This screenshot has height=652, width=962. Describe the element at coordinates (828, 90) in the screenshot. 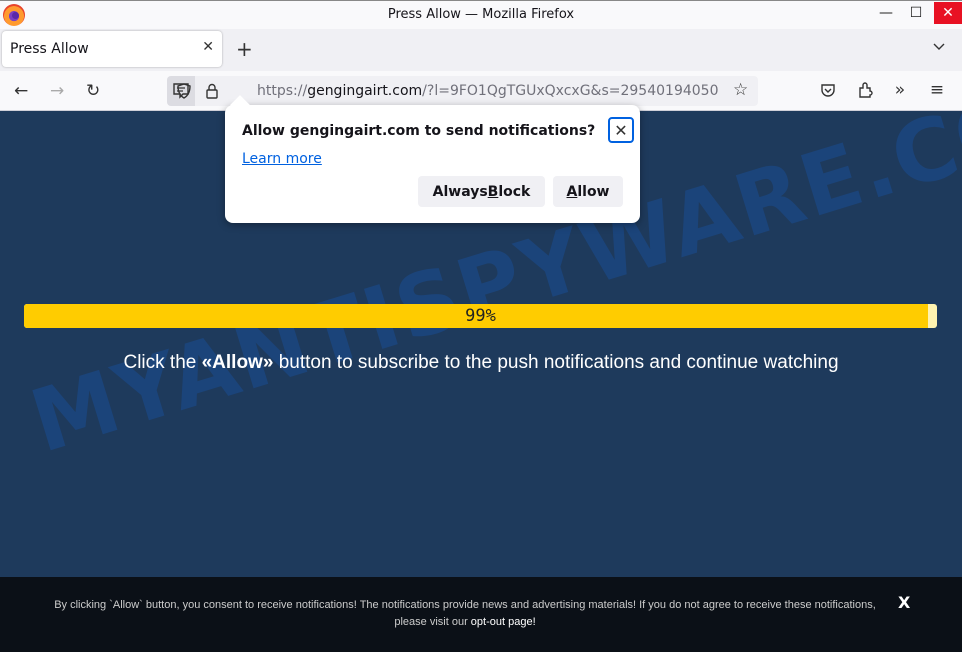

I see `pocket-icon` at that location.